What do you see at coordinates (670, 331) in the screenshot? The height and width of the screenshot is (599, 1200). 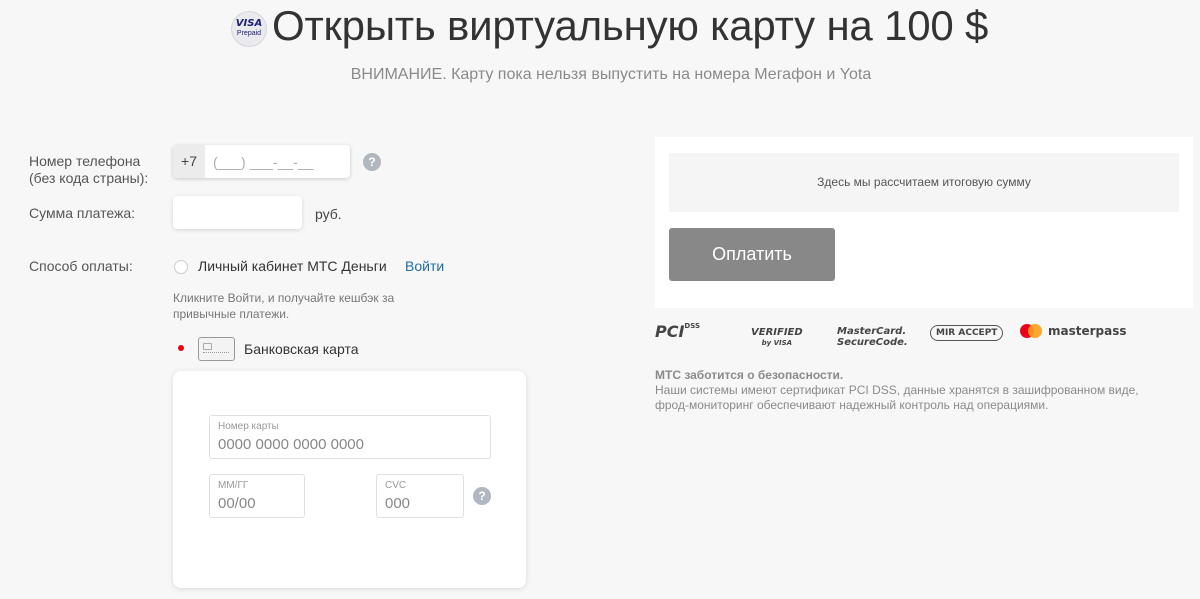 I see `pci-logo-text: PCI` at bounding box center [670, 331].